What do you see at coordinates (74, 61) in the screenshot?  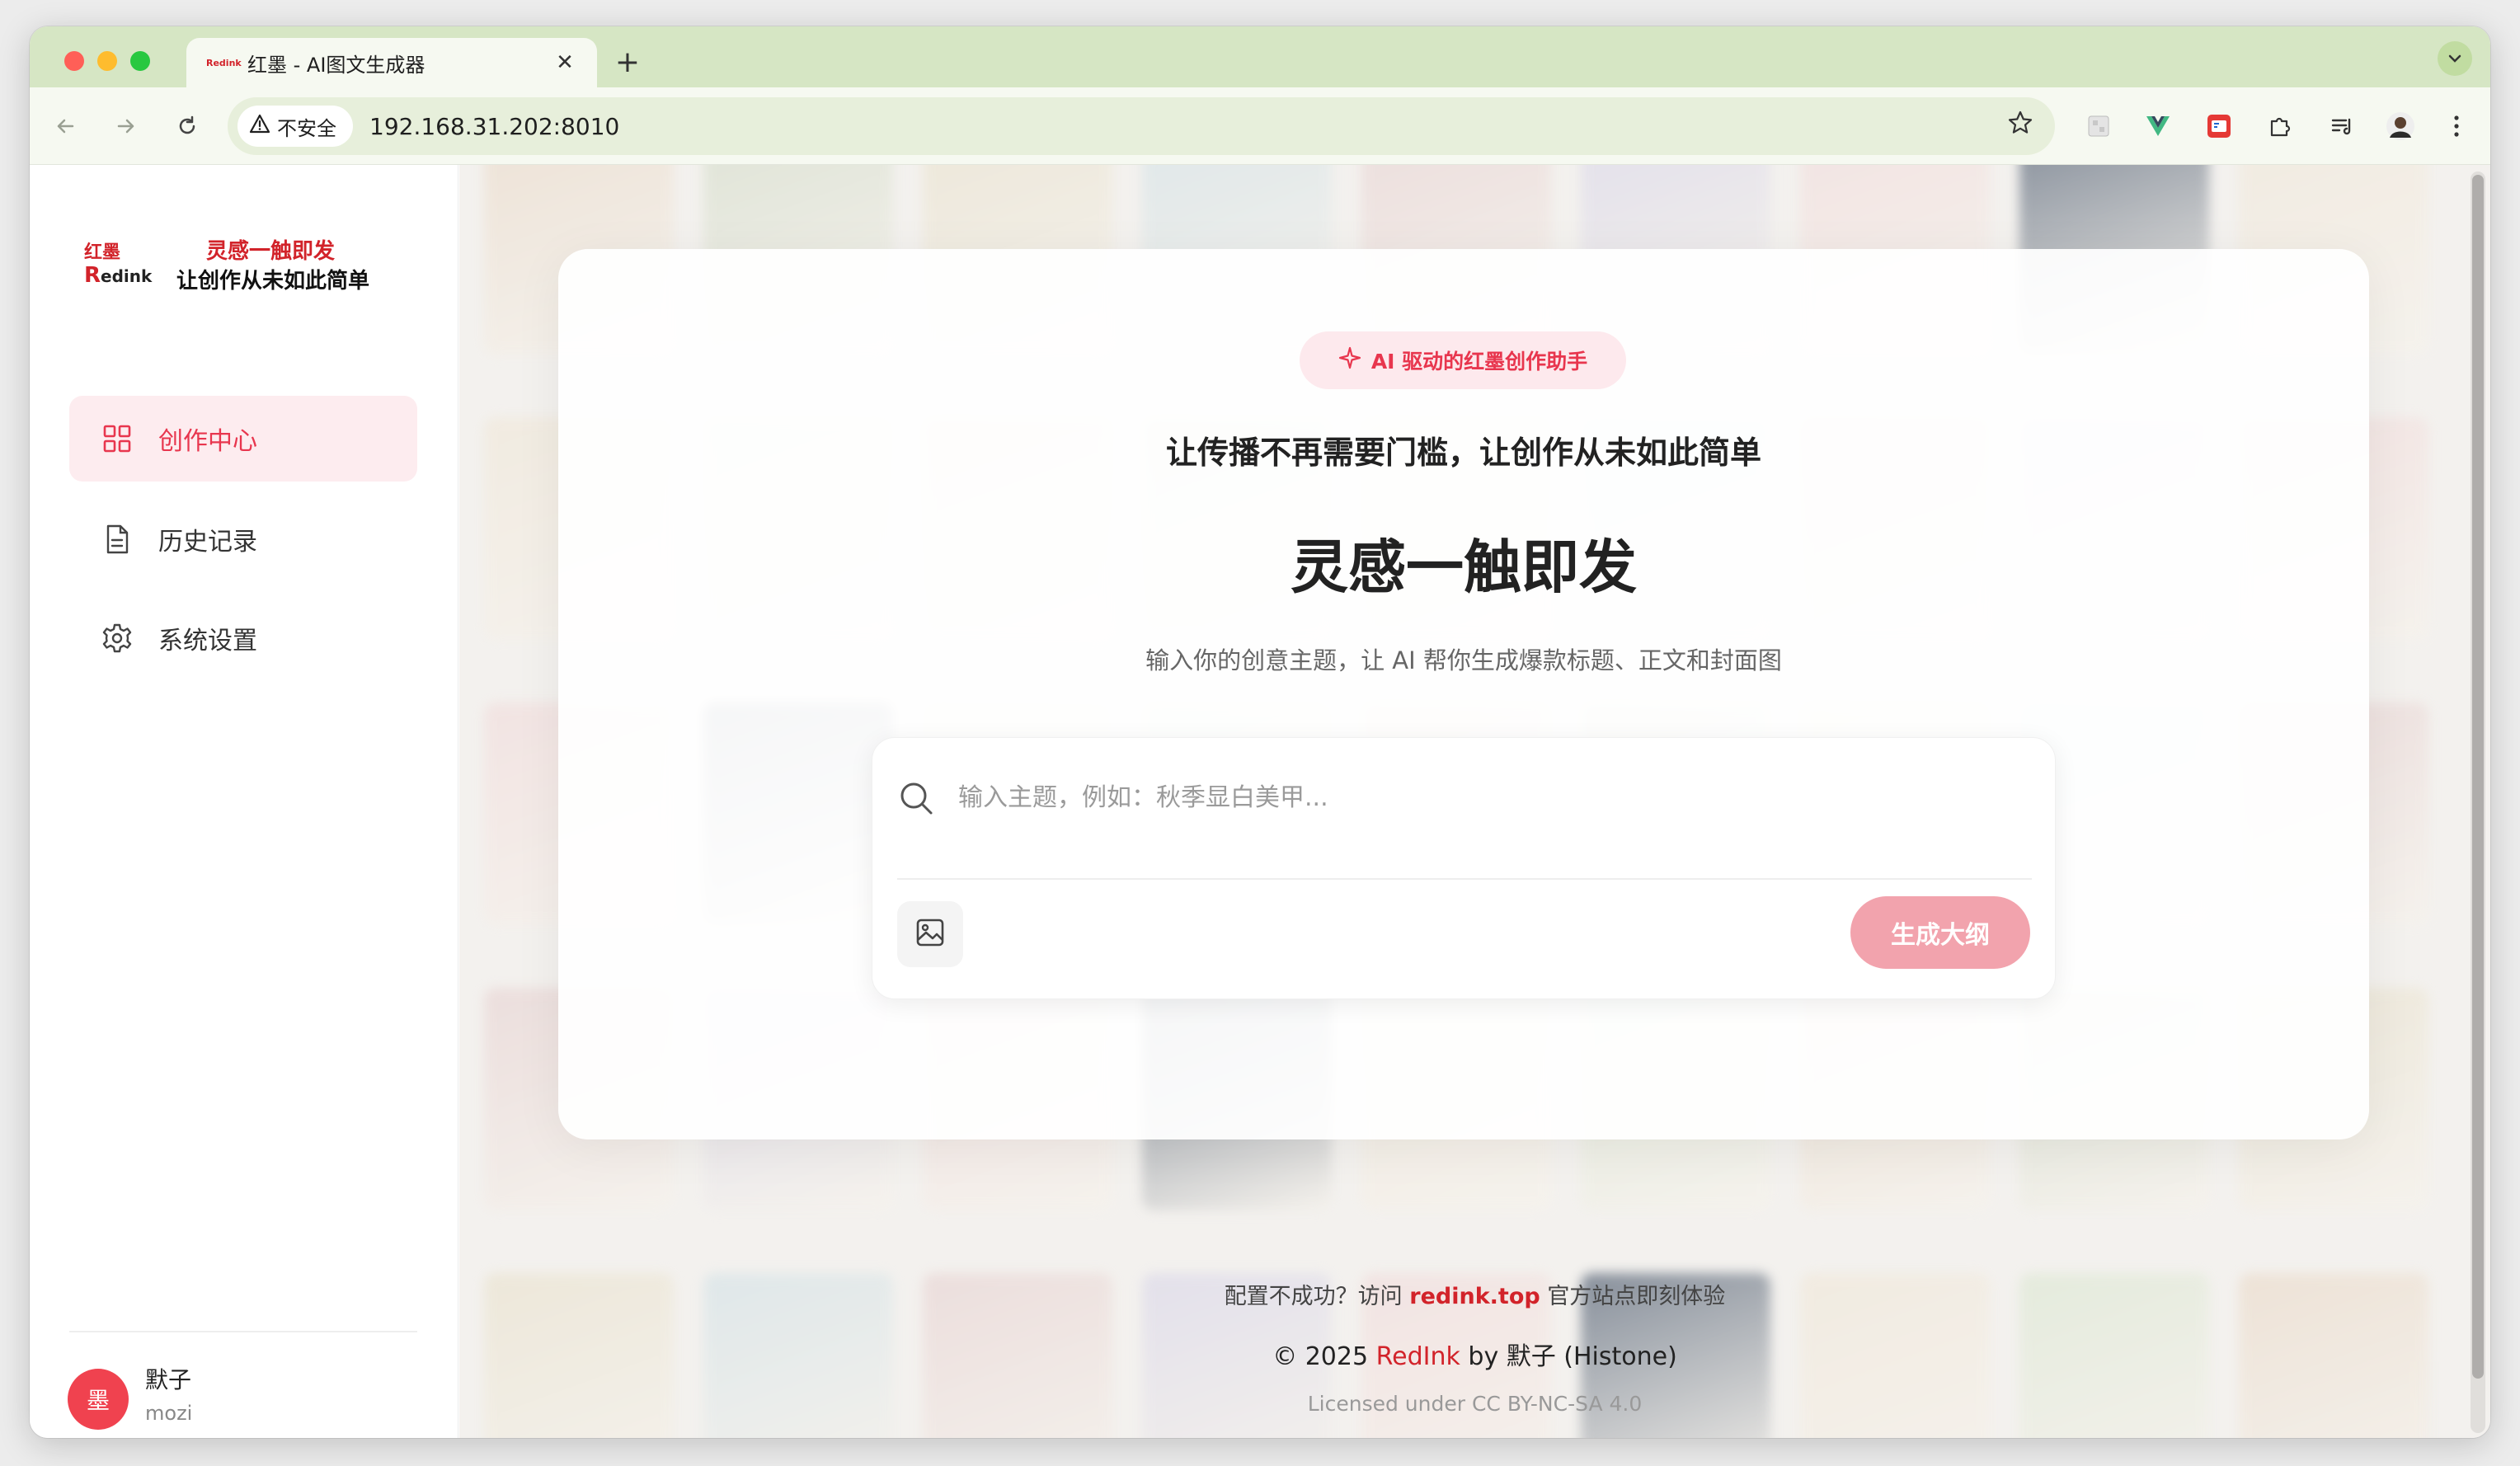 I see `close-window-button` at bounding box center [74, 61].